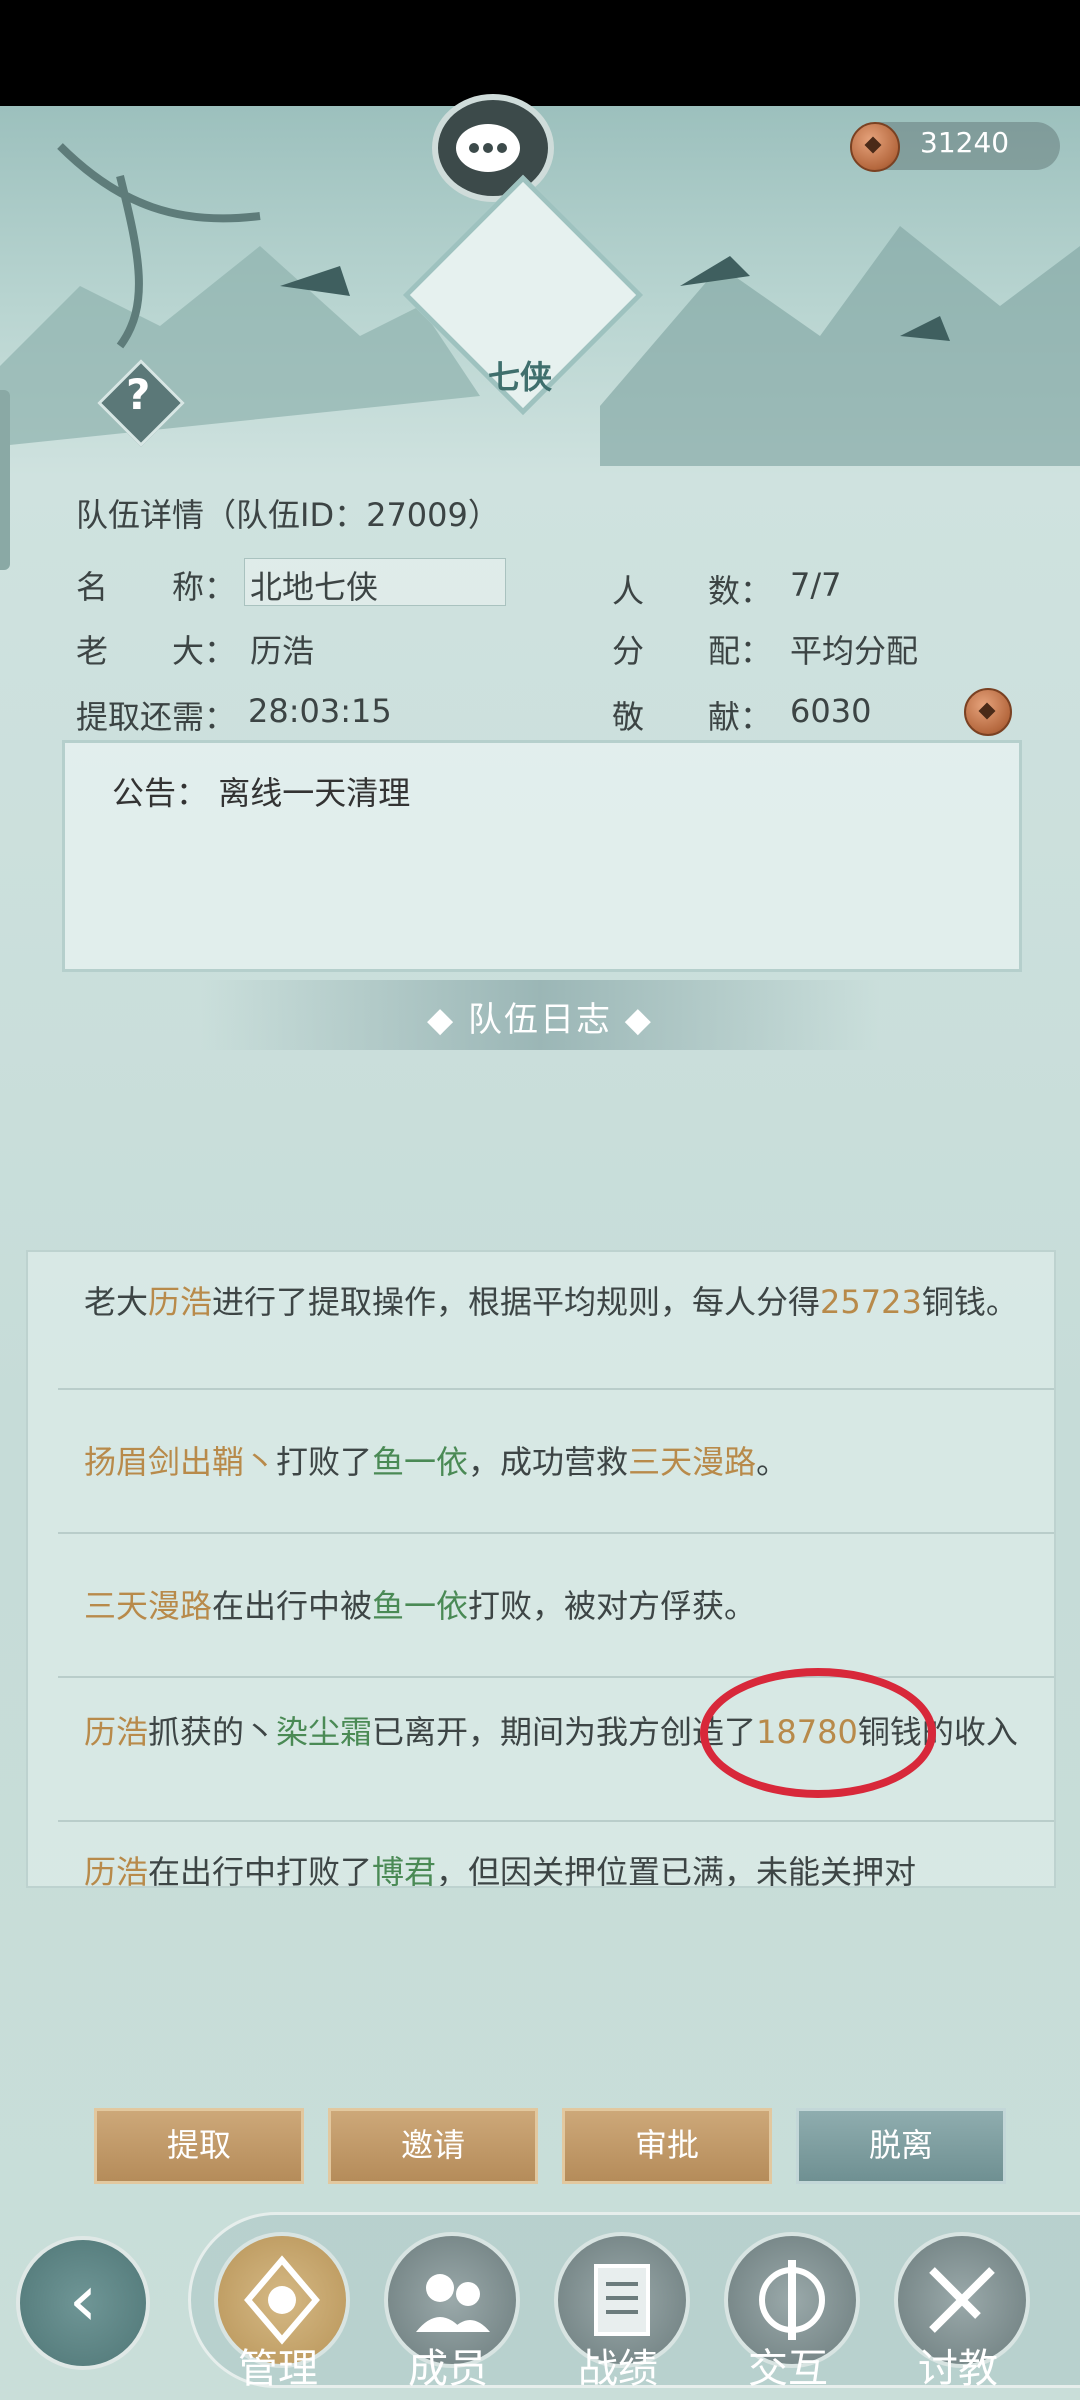  What do you see at coordinates (816, 585) in the screenshot?
I see `members-value: 7/7` at bounding box center [816, 585].